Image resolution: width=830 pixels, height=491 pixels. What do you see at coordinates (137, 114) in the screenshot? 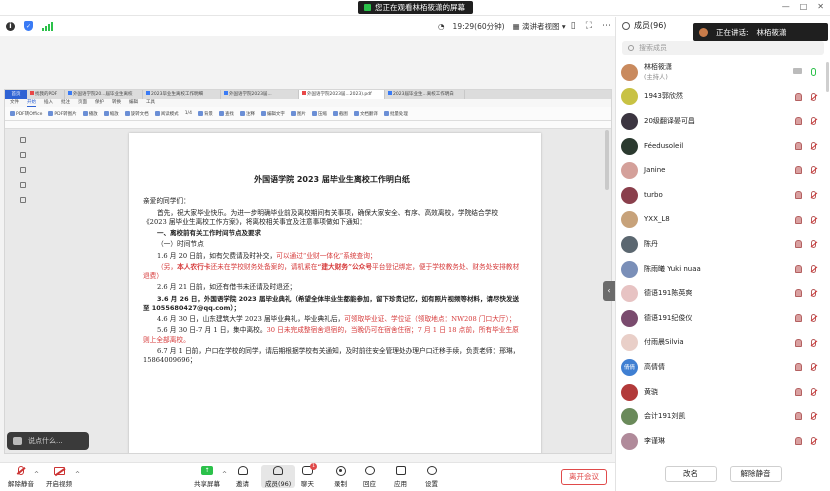
I see `ribbon-button: 旋转文档` at bounding box center [137, 114].